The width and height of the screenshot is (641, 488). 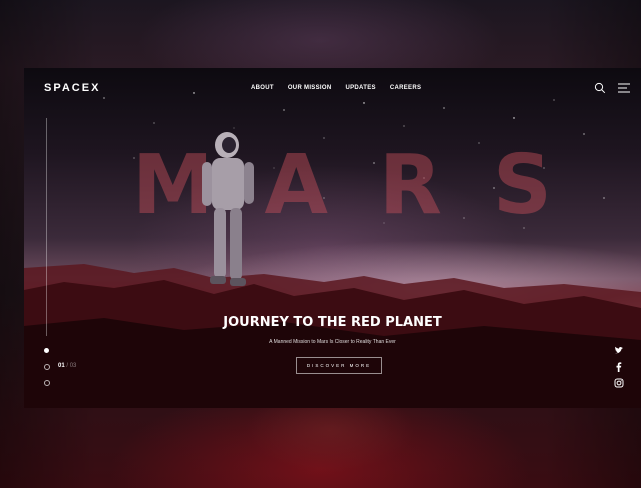 I want to click on menu-icon, so click(x=624, y=88).